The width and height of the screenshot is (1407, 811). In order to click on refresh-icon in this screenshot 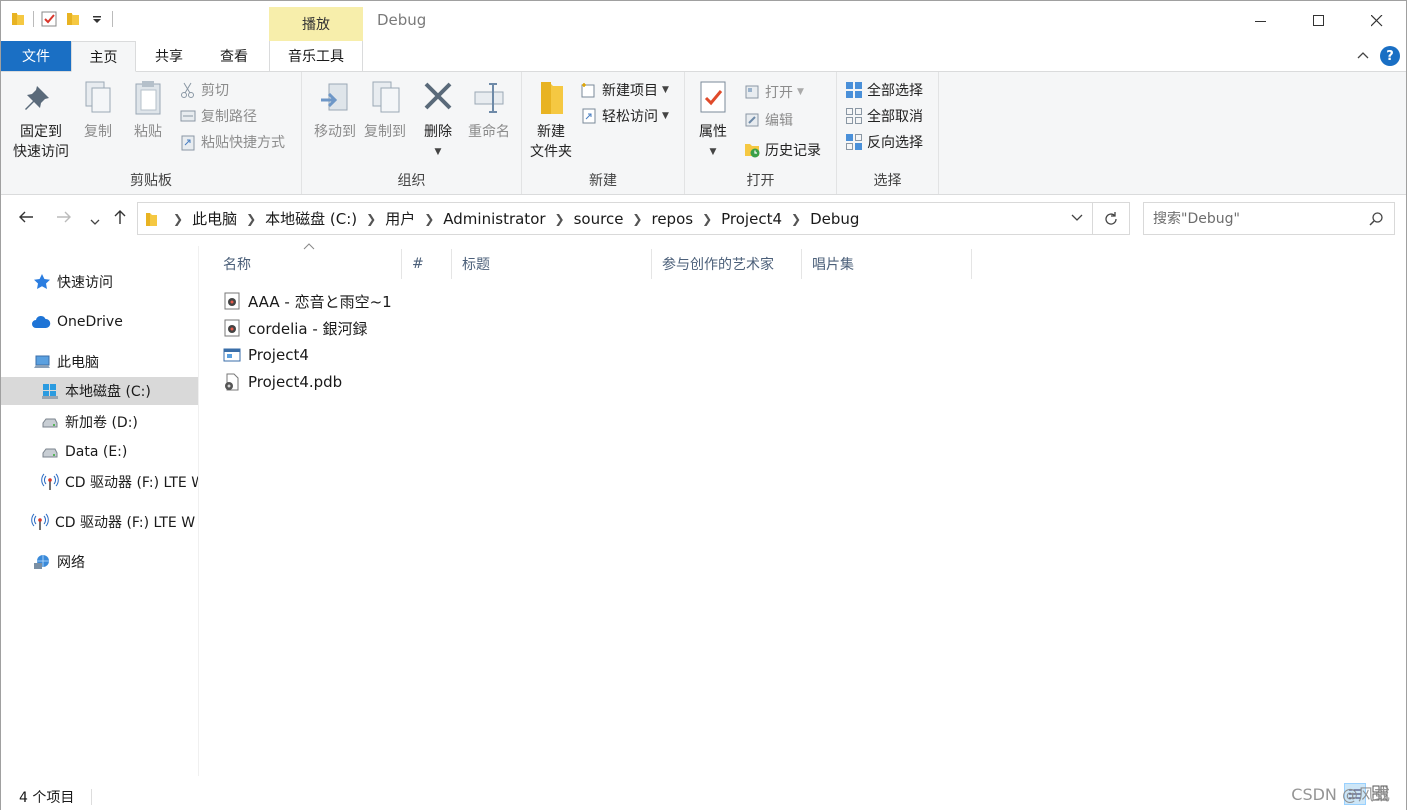, I will do `click(1110, 218)`.